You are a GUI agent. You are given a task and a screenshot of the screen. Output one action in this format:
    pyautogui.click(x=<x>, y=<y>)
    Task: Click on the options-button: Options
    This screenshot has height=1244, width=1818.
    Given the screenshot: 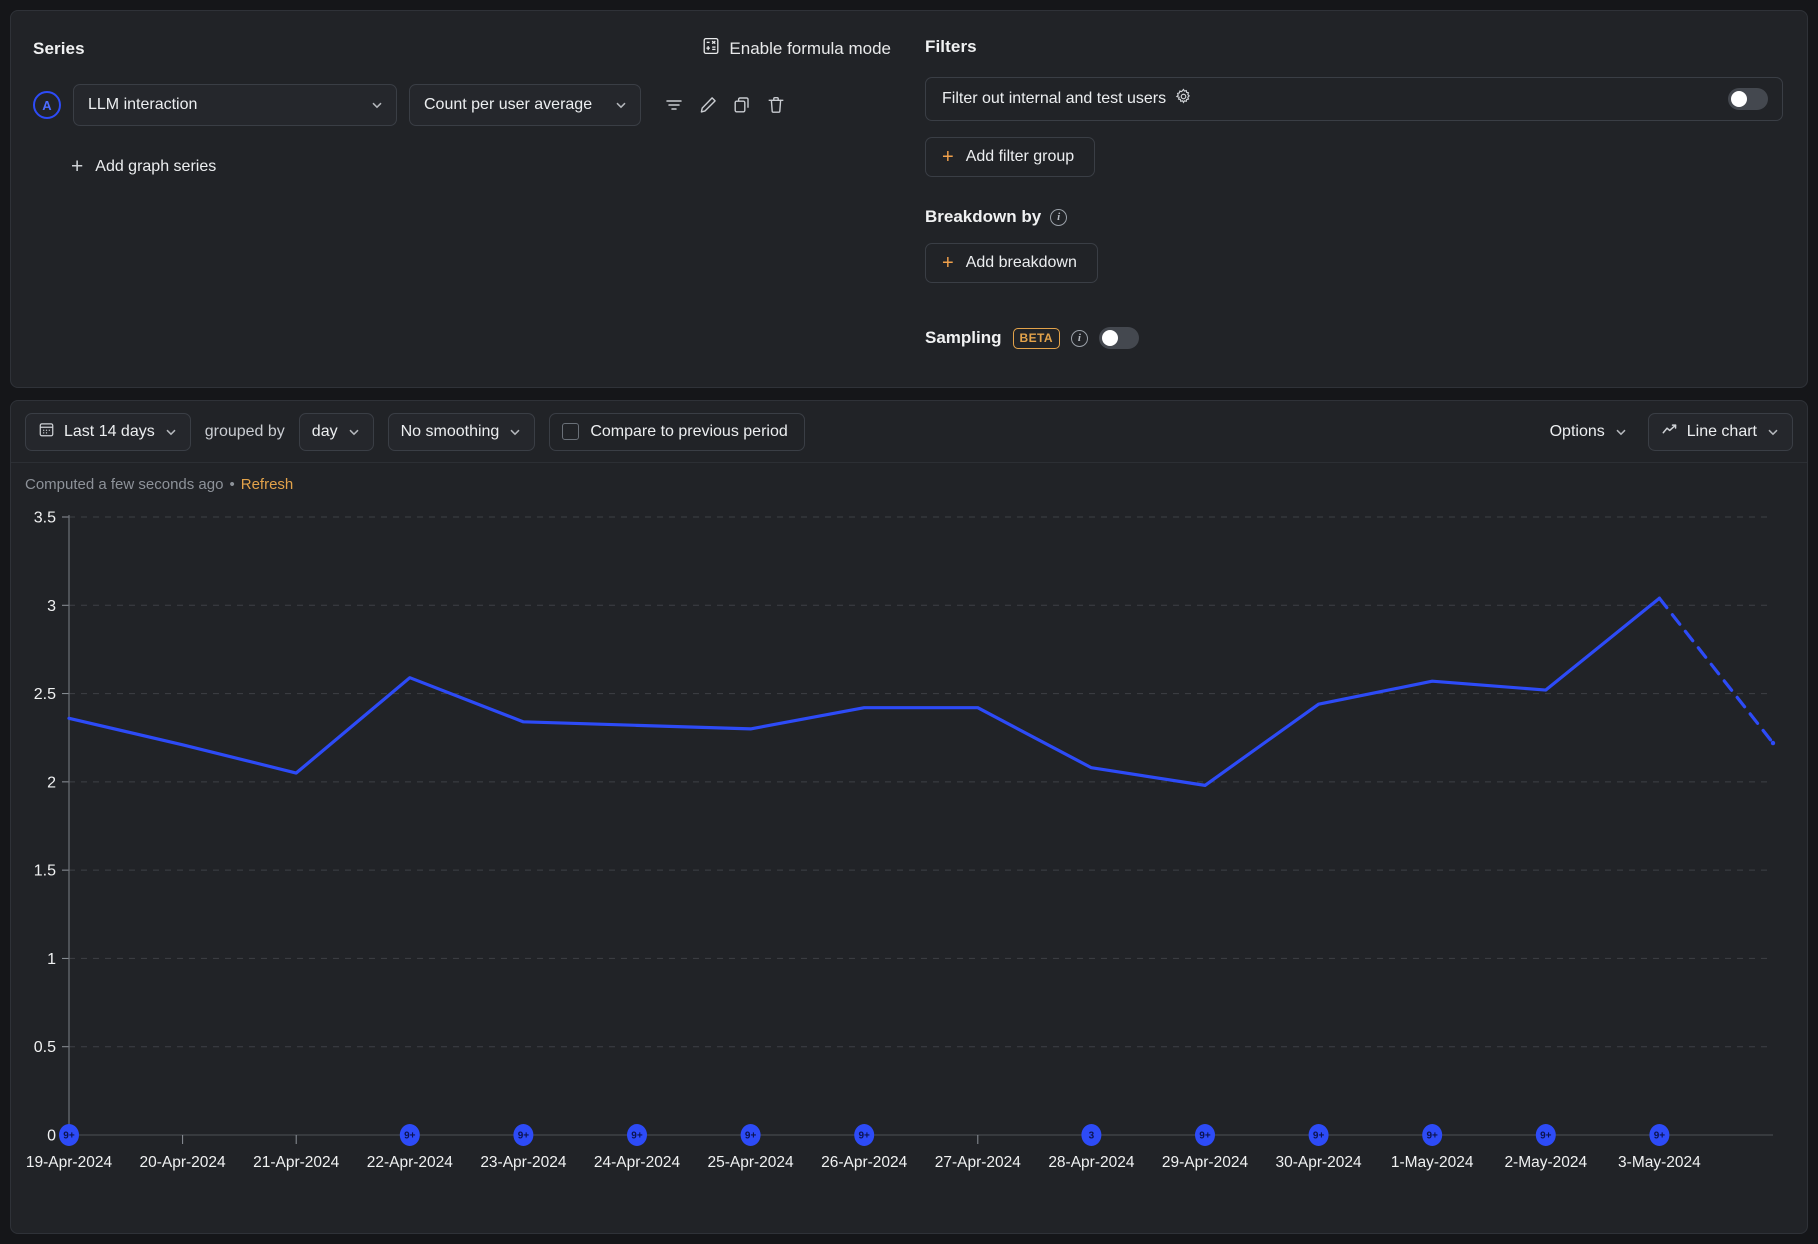 What is the action you would take?
    pyautogui.click(x=1589, y=432)
    